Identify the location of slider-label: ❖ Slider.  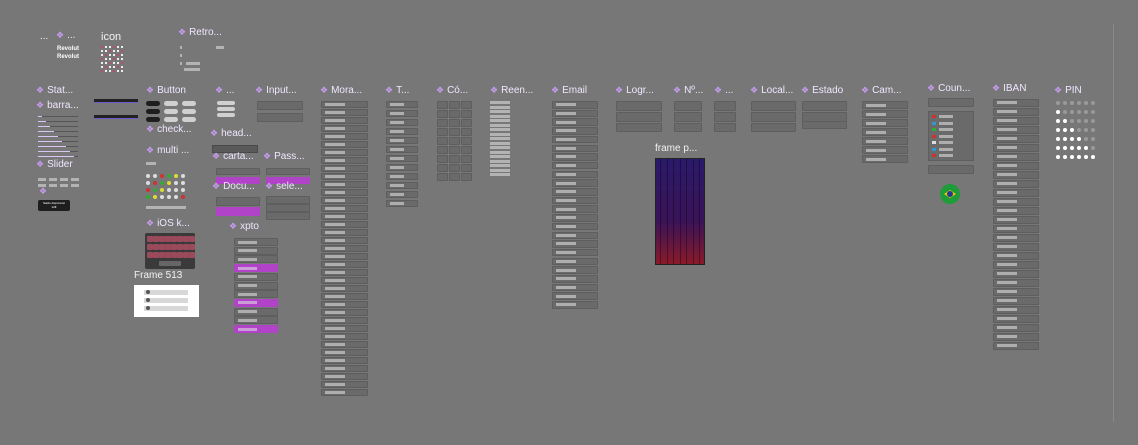
(54, 164).